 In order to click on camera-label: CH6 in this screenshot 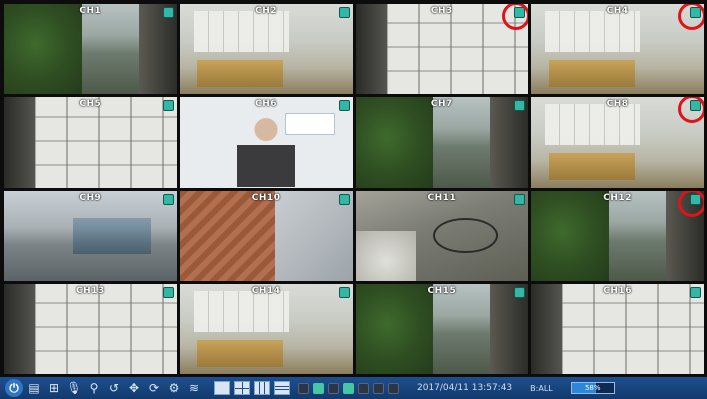, I will do `click(266, 104)`.